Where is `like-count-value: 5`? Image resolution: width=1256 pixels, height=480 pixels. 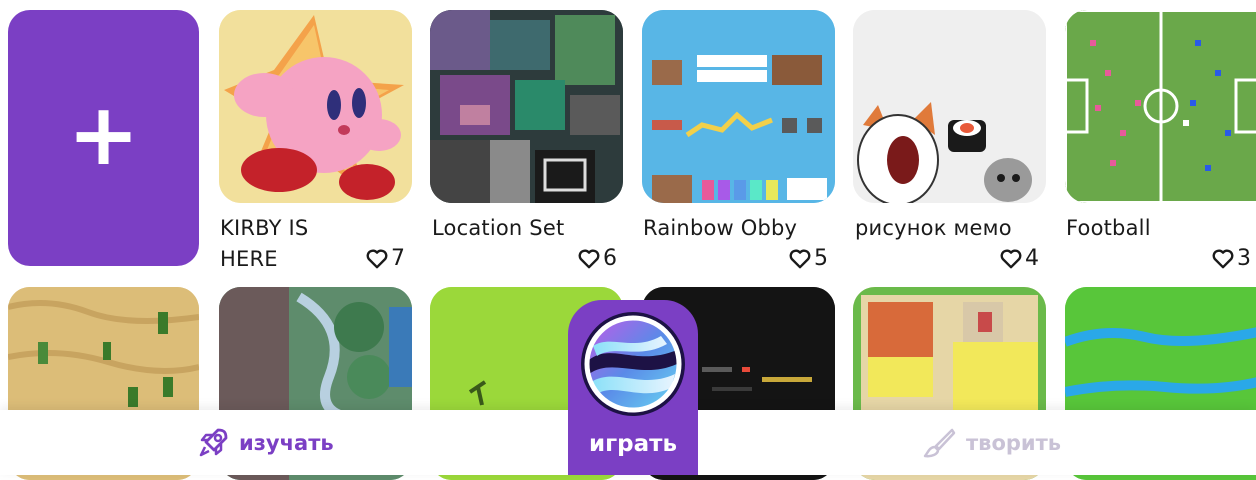 like-count-value: 5 is located at coordinates (821, 258).